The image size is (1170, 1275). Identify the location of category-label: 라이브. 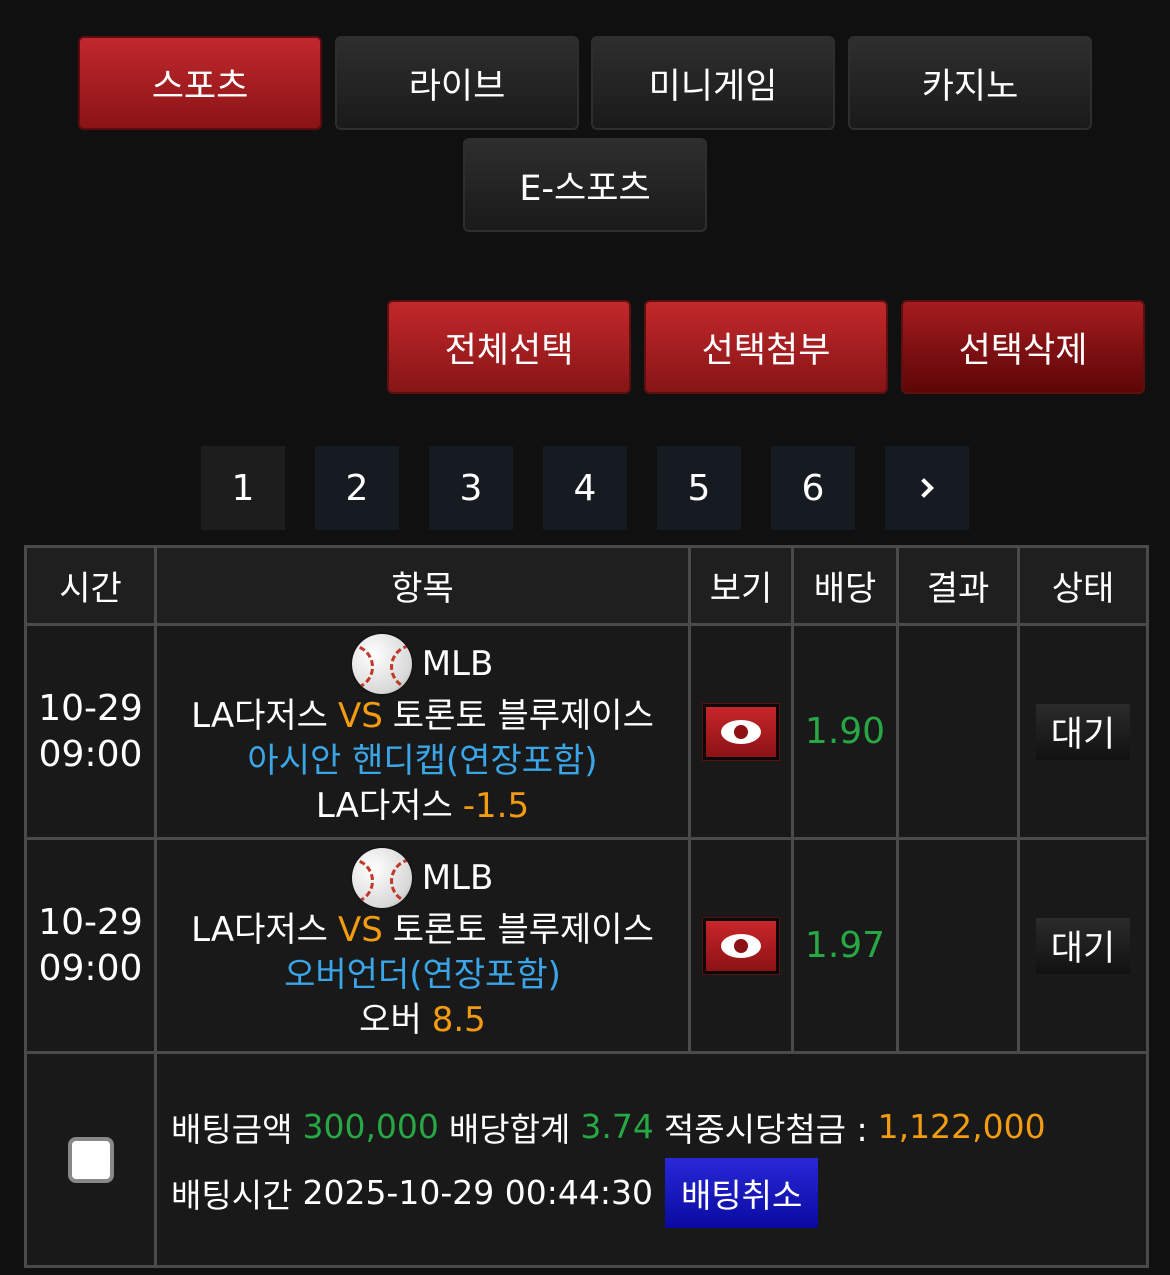
(457, 86).